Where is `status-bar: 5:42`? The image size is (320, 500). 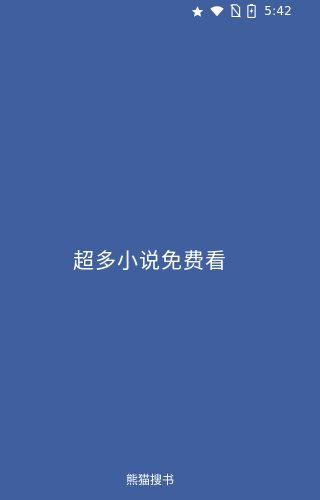
status-bar: 5:42 is located at coordinates (150, 11).